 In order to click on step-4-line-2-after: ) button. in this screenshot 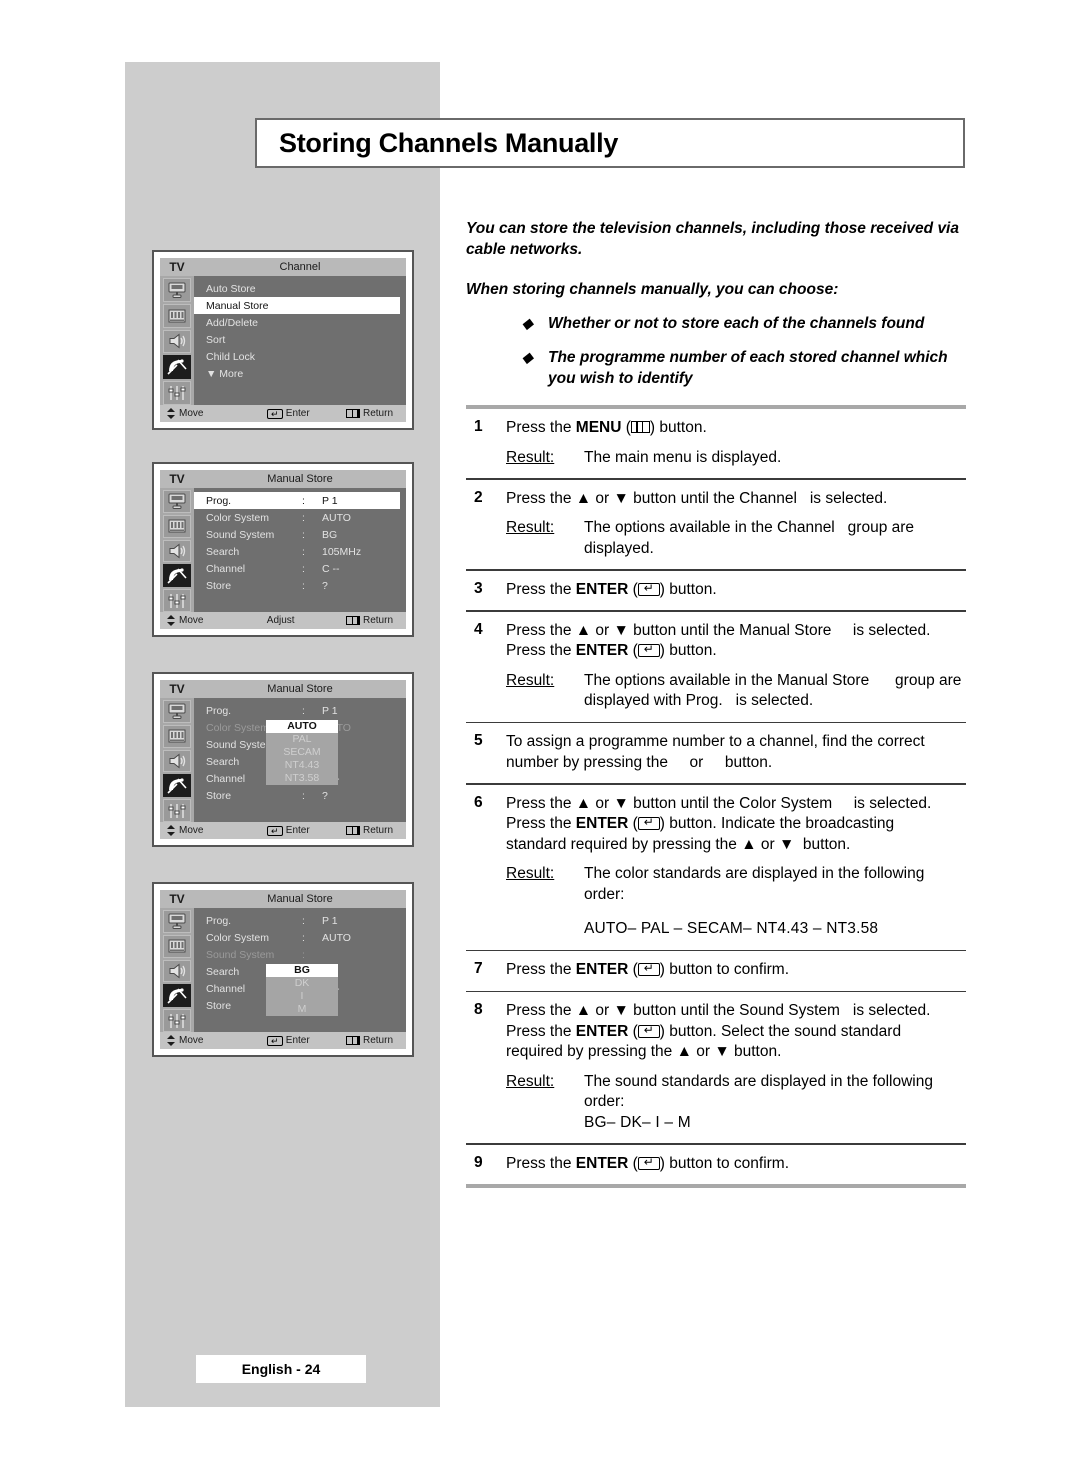, I will do `click(688, 650)`.